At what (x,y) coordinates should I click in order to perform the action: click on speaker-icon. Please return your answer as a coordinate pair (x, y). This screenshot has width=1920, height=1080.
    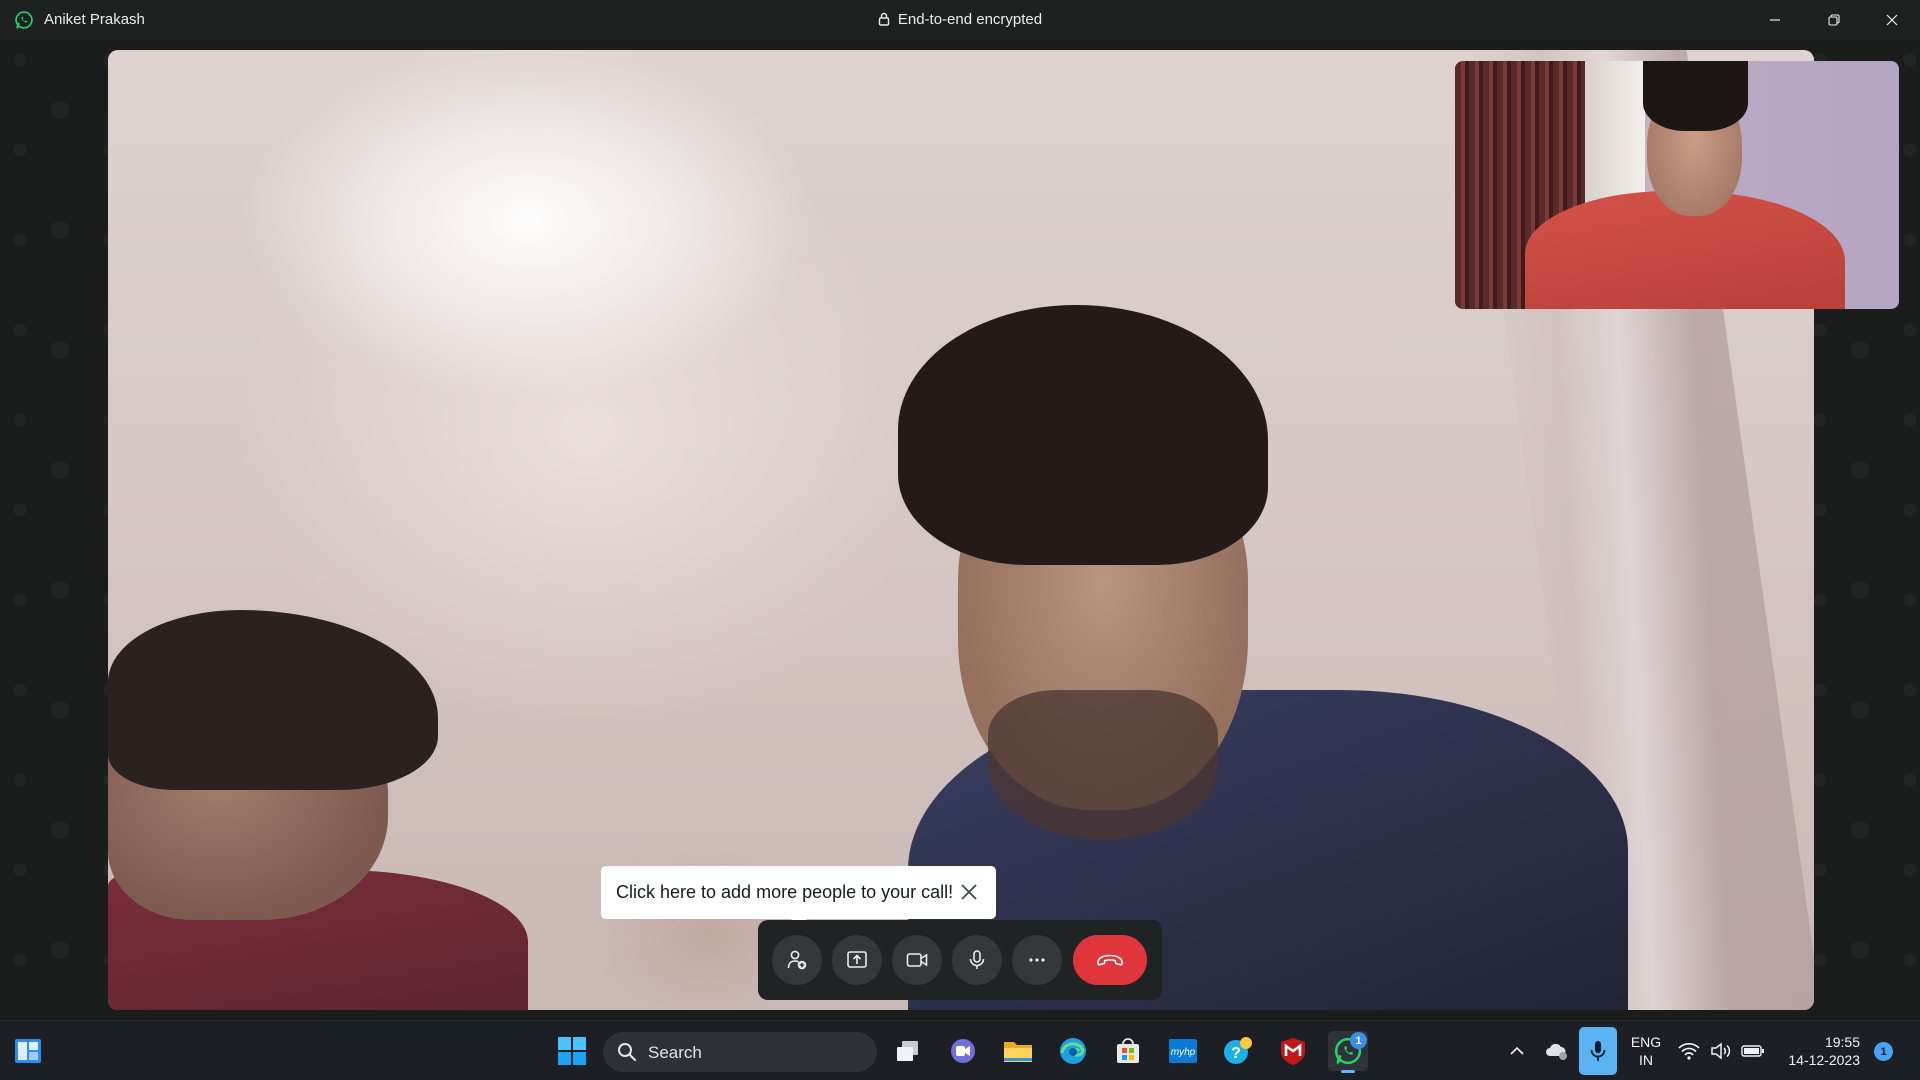
    Looking at the image, I should click on (1721, 1051).